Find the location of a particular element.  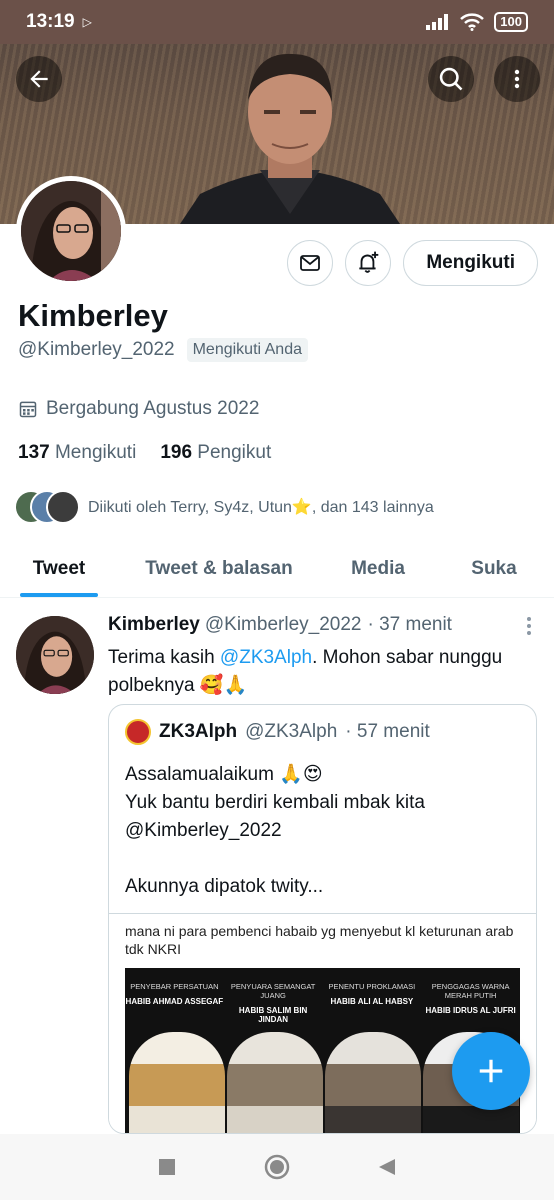

back-arrow-icon is located at coordinates (39, 79).